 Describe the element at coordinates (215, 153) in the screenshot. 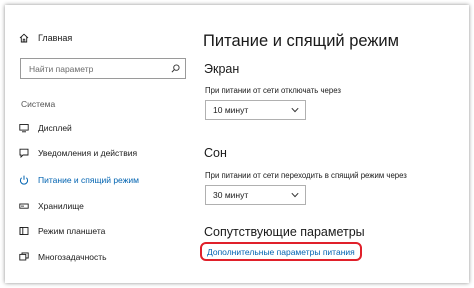

I see `sleep-heading: Сон` at that location.